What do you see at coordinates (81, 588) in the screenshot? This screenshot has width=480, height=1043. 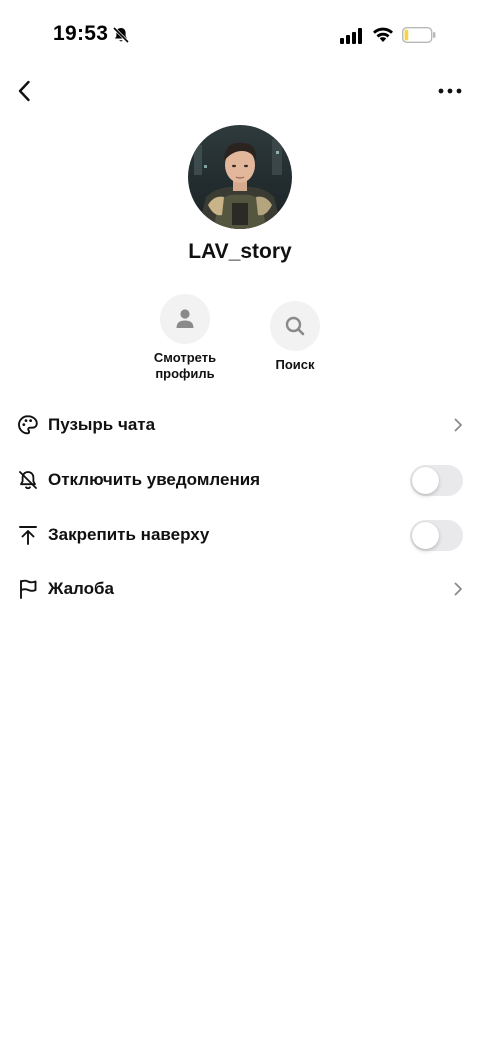 I see `report-label: Жалоба` at bounding box center [81, 588].